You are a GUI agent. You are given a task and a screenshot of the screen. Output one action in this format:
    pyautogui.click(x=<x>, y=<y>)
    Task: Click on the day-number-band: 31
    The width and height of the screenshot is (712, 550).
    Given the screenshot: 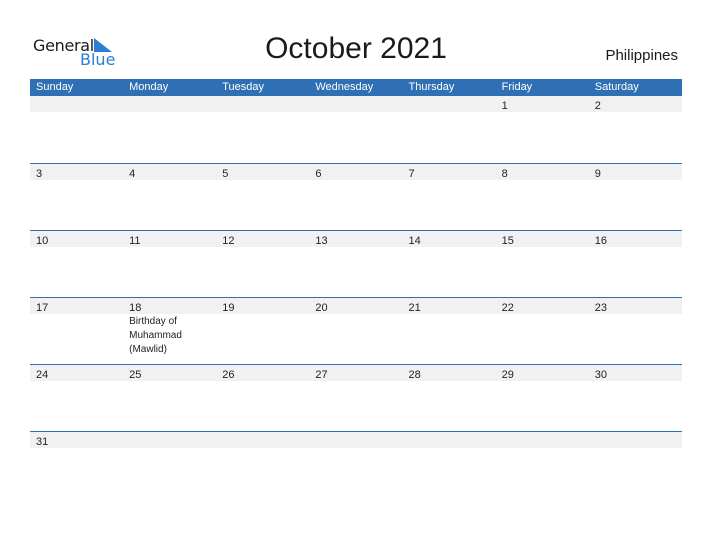 What is the action you would take?
    pyautogui.click(x=356, y=440)
    